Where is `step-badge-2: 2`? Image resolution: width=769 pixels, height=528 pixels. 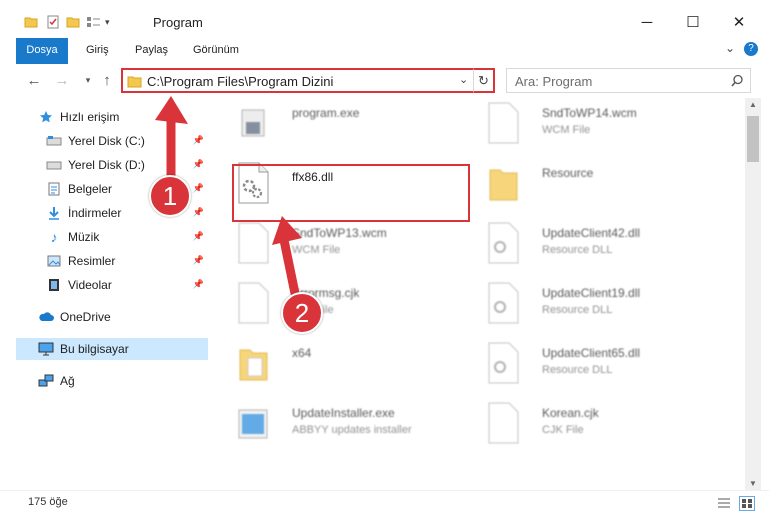
step-badge-2: 2 is located at coordinates (302, 313).